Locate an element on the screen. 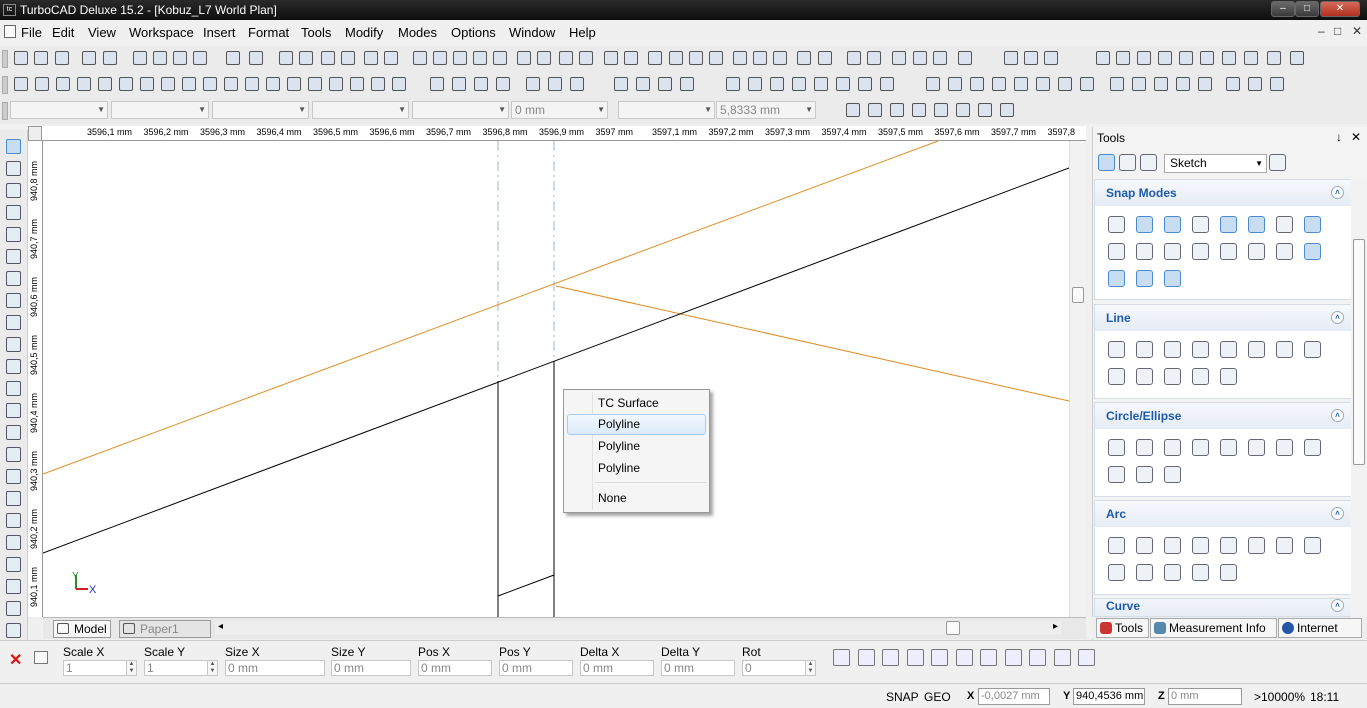 Image resolution: width=1367 pixels, height=708 pixels. std-tool-21-icon is located at coordinates (480, 58).